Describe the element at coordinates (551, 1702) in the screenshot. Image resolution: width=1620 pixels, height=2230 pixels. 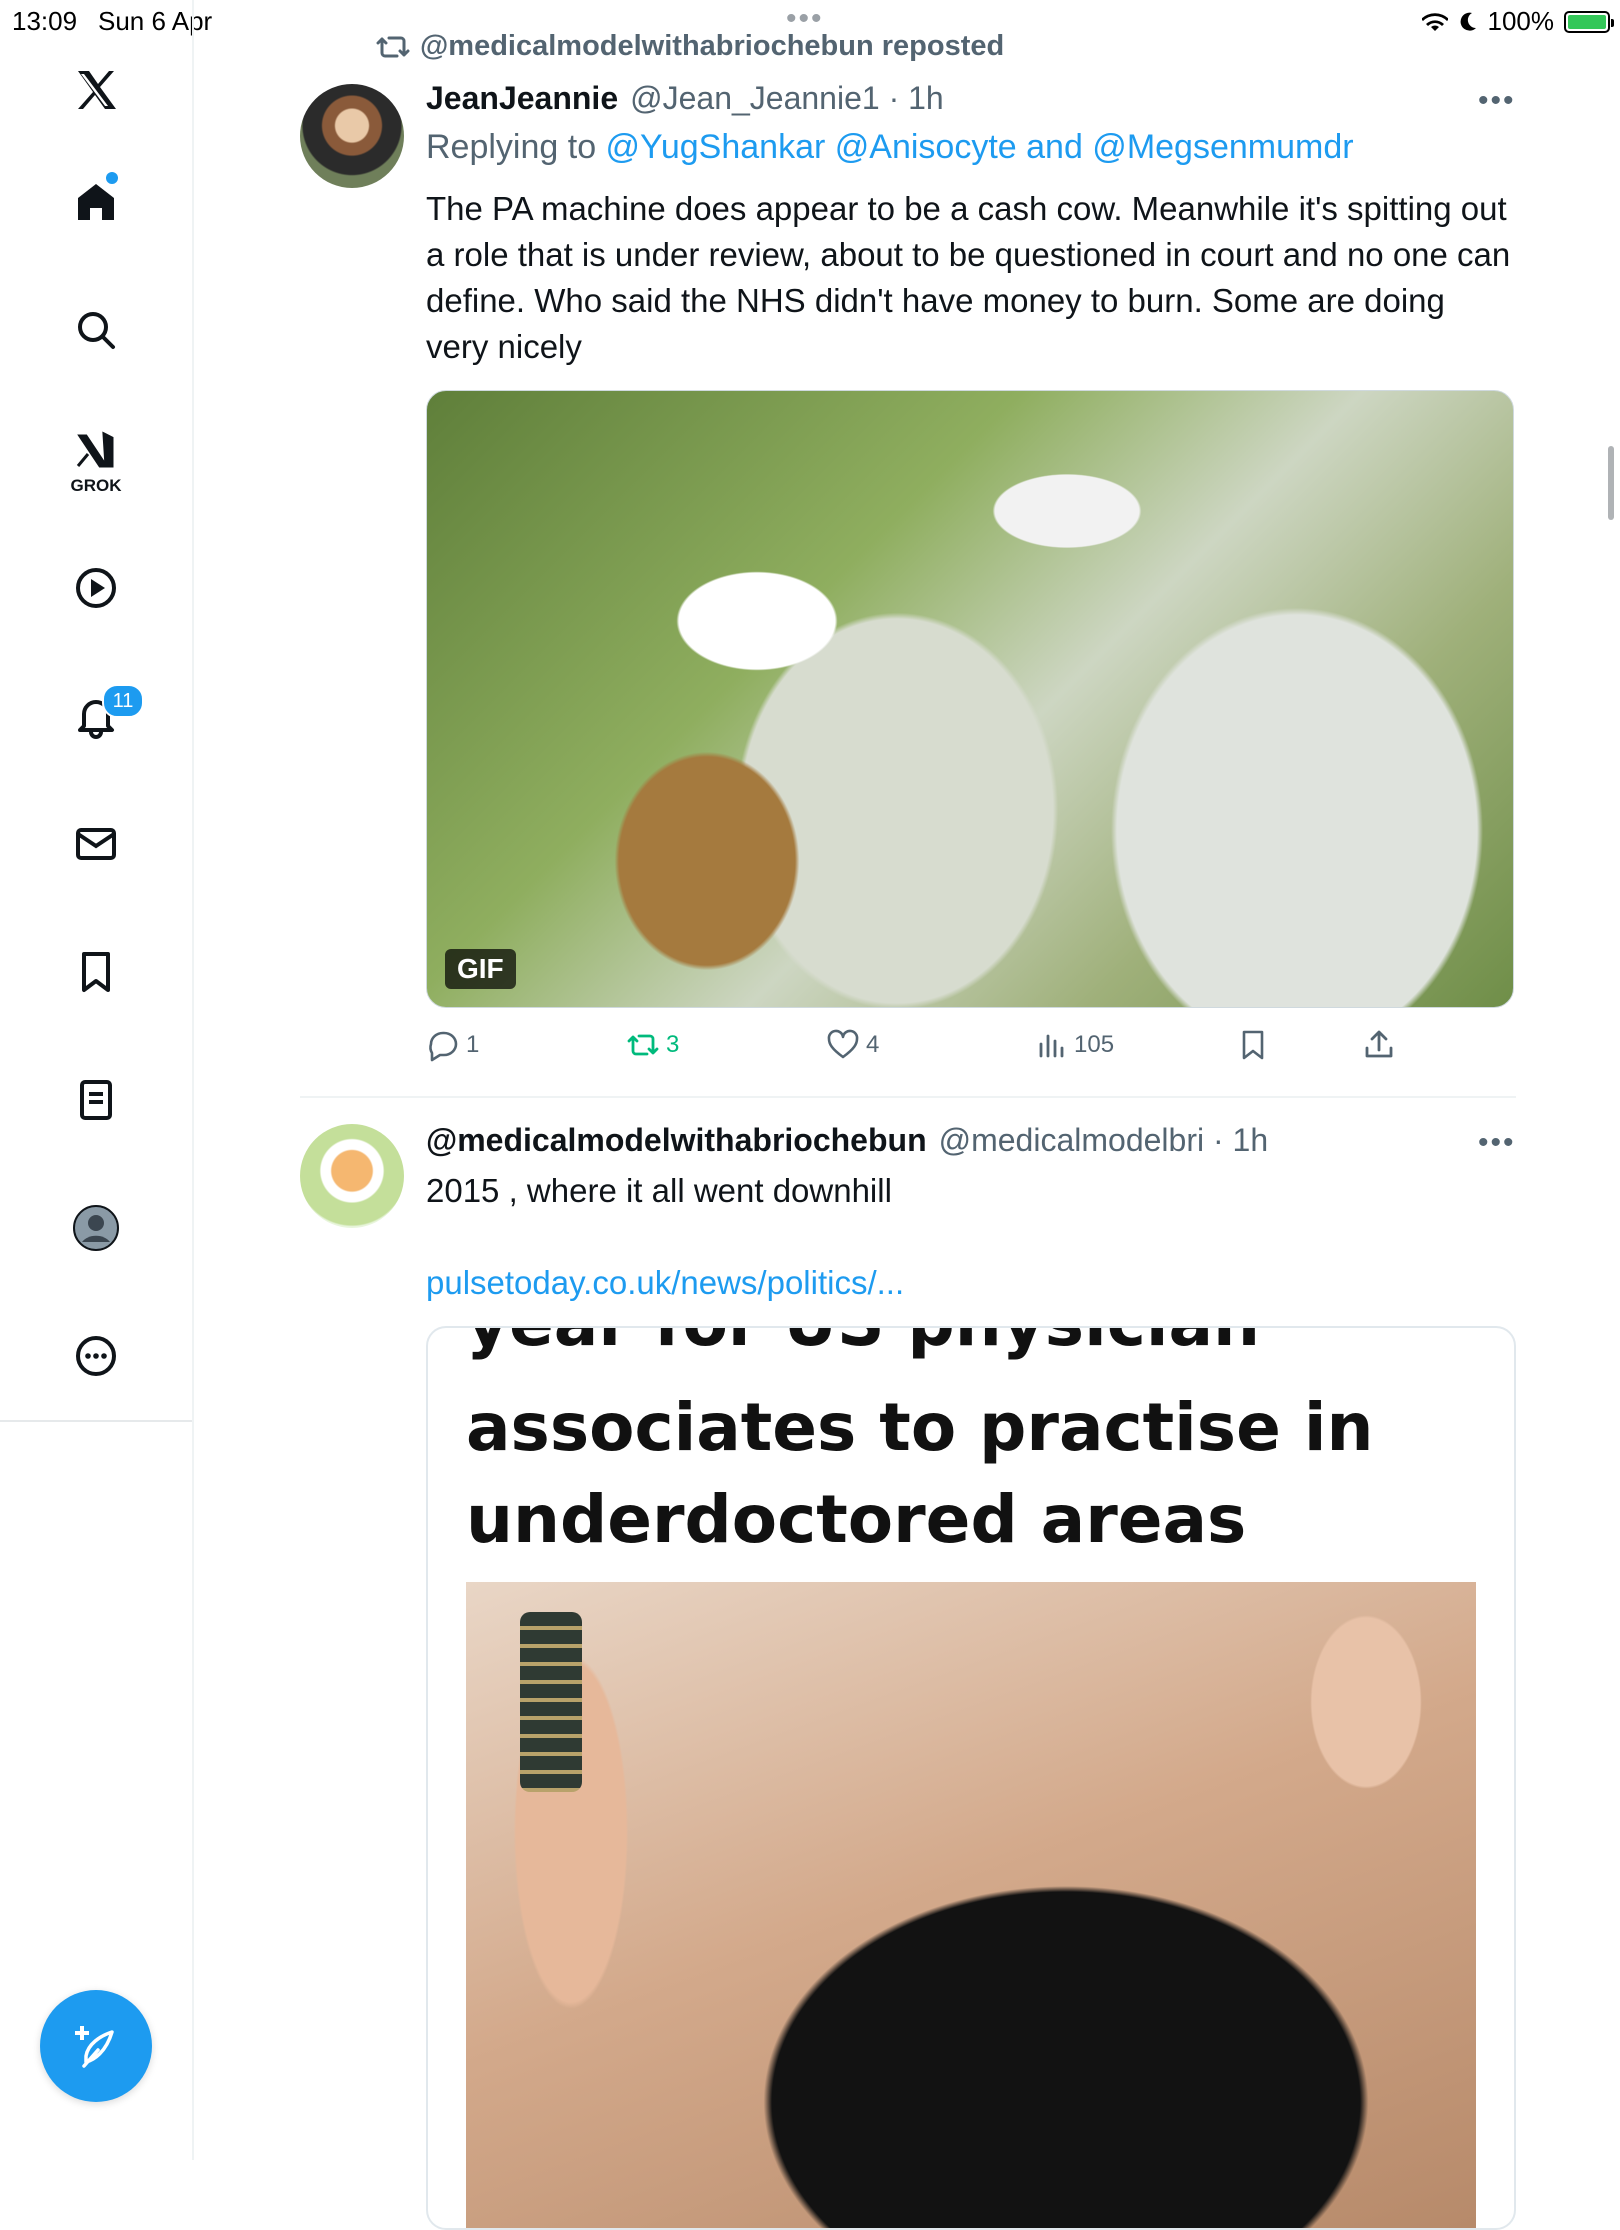
I see `watch-strap` at that location.